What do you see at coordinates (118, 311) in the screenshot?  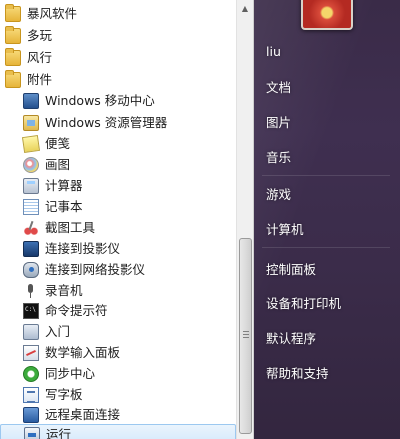 I see `program-item-command-prompt: 命令提示符` at bounding box center [118, 311].